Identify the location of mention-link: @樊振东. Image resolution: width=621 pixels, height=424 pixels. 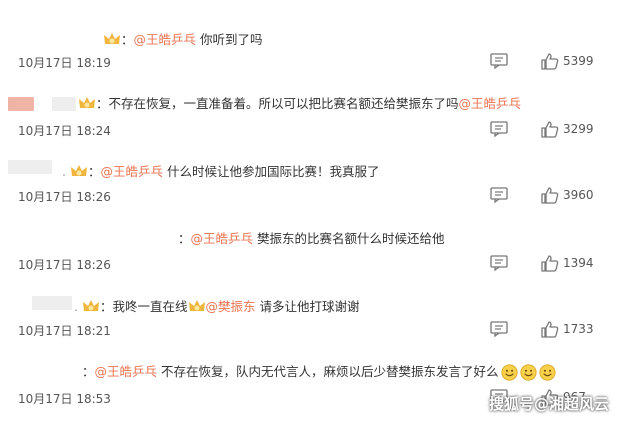
(231, 306).